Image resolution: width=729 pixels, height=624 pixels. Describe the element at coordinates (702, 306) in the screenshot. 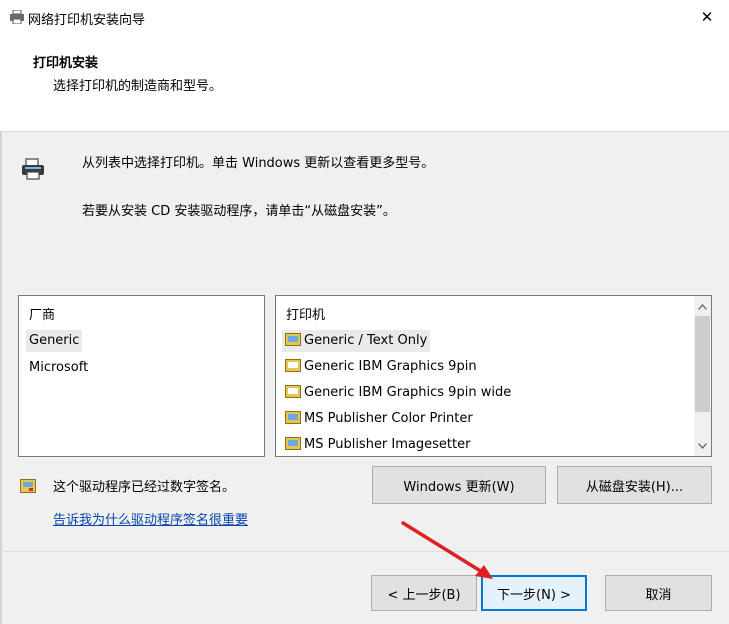

I see `scroll-up-icon` at that location.